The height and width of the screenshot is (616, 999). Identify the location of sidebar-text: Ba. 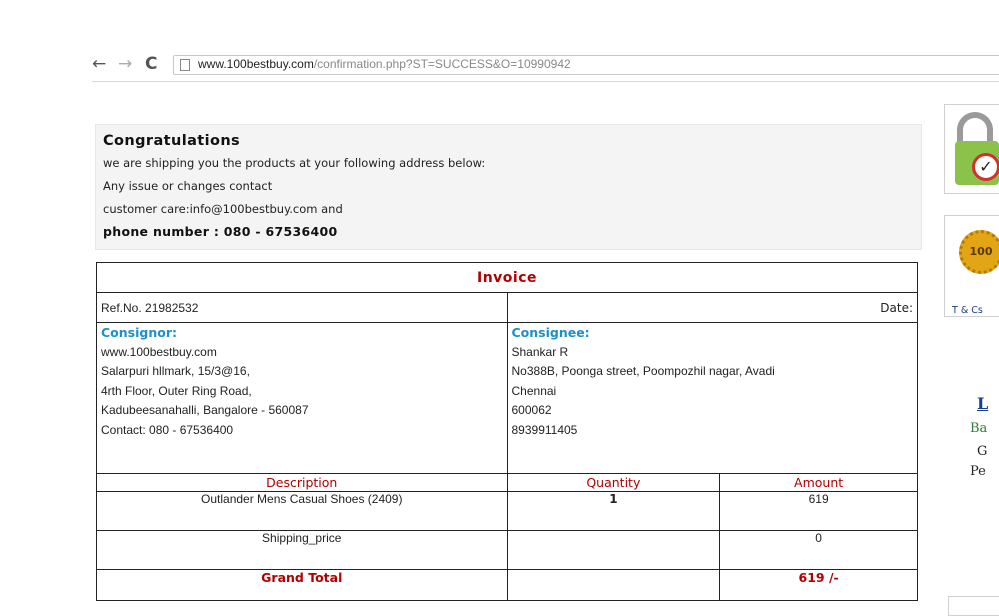
(979, 428).